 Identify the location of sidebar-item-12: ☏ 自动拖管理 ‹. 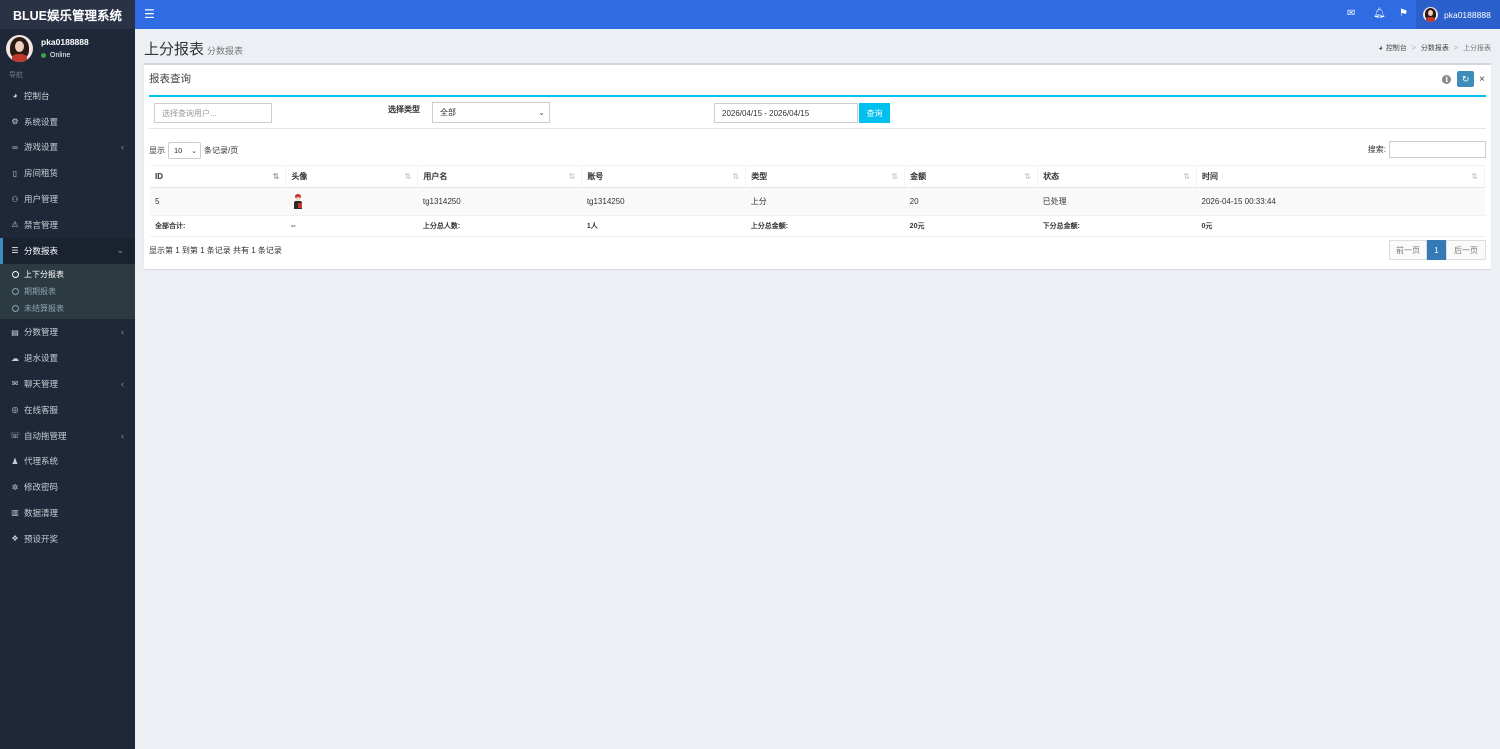
(67, 436).